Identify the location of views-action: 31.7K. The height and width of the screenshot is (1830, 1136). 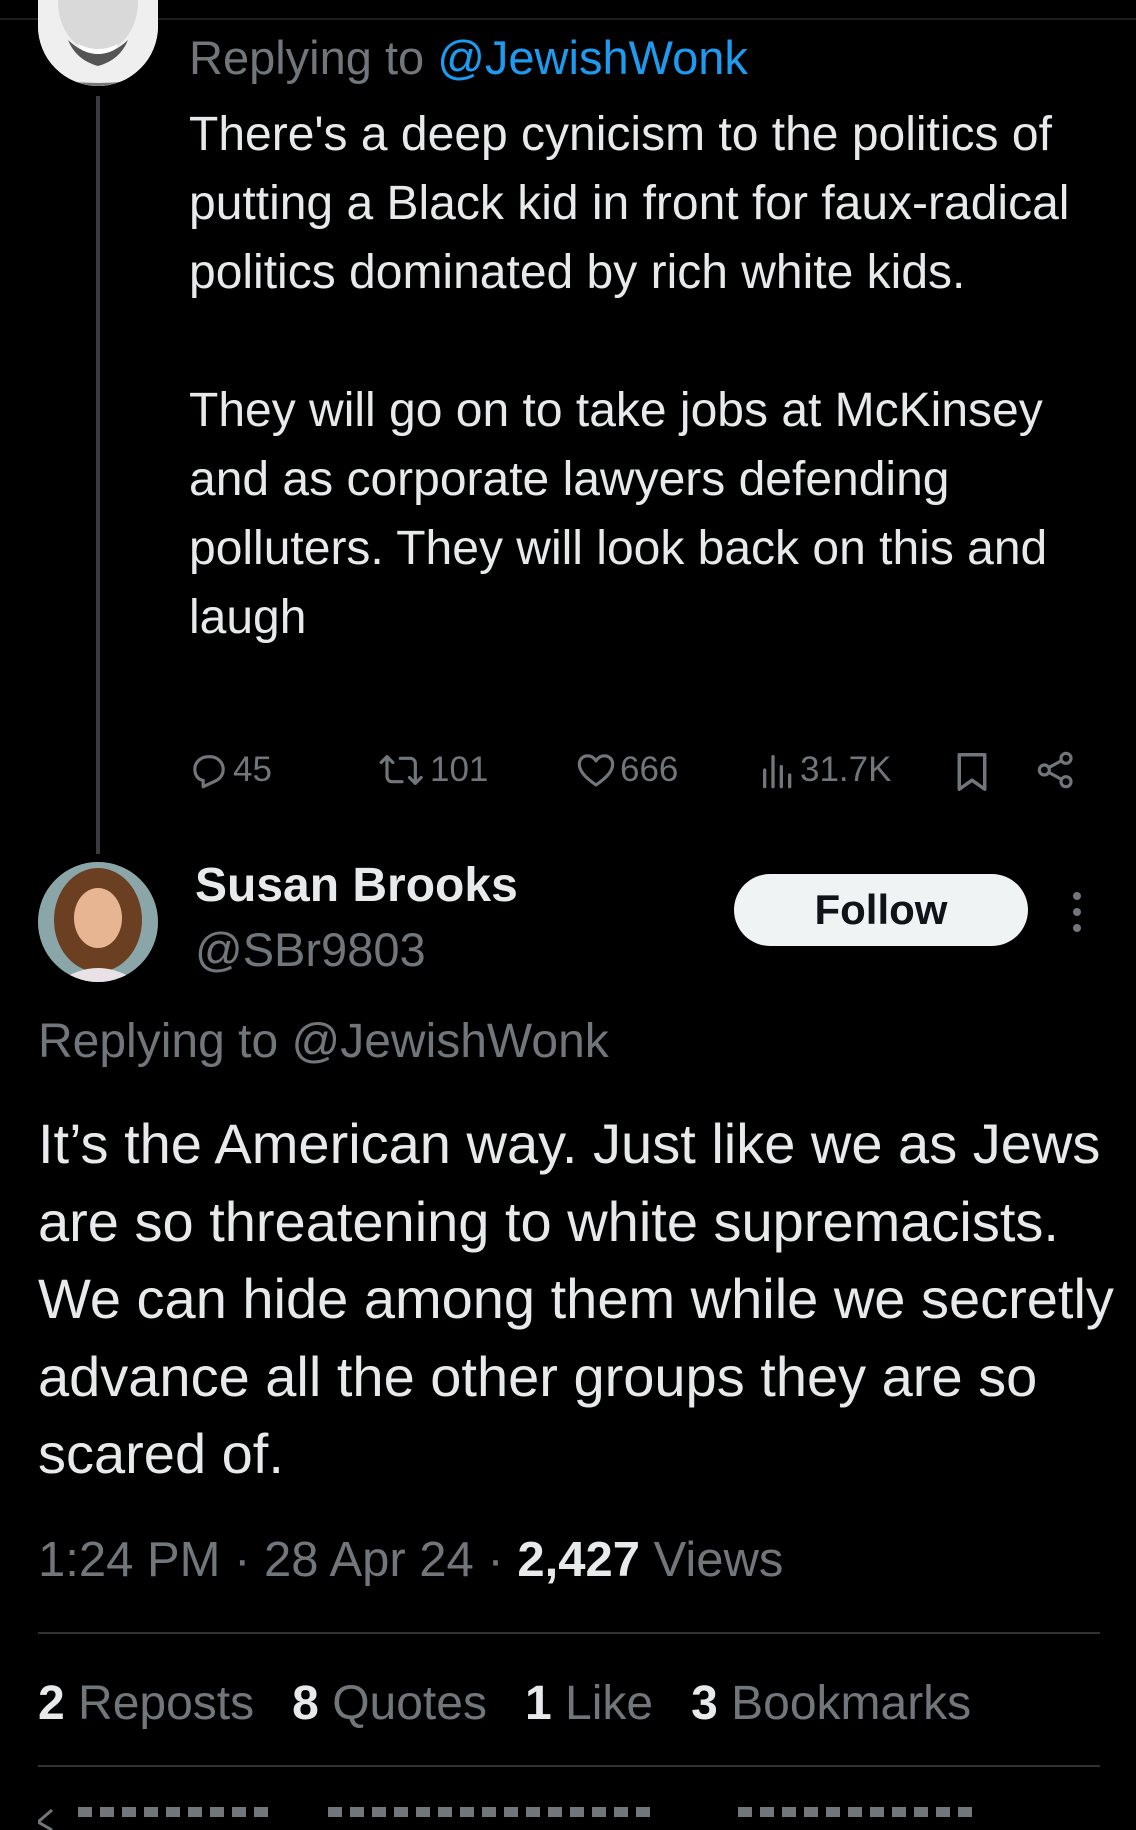
(825, 770).